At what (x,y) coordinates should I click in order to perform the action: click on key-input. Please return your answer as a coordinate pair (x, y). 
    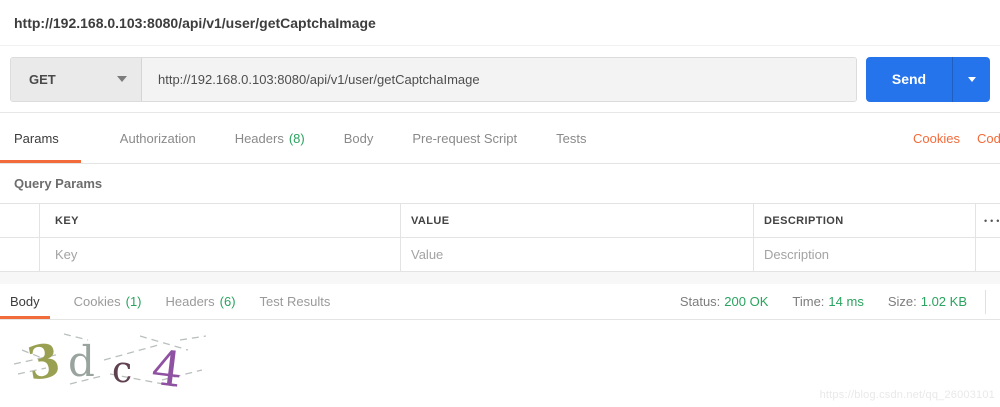
    Looking at the image, I should click on (227, 254).